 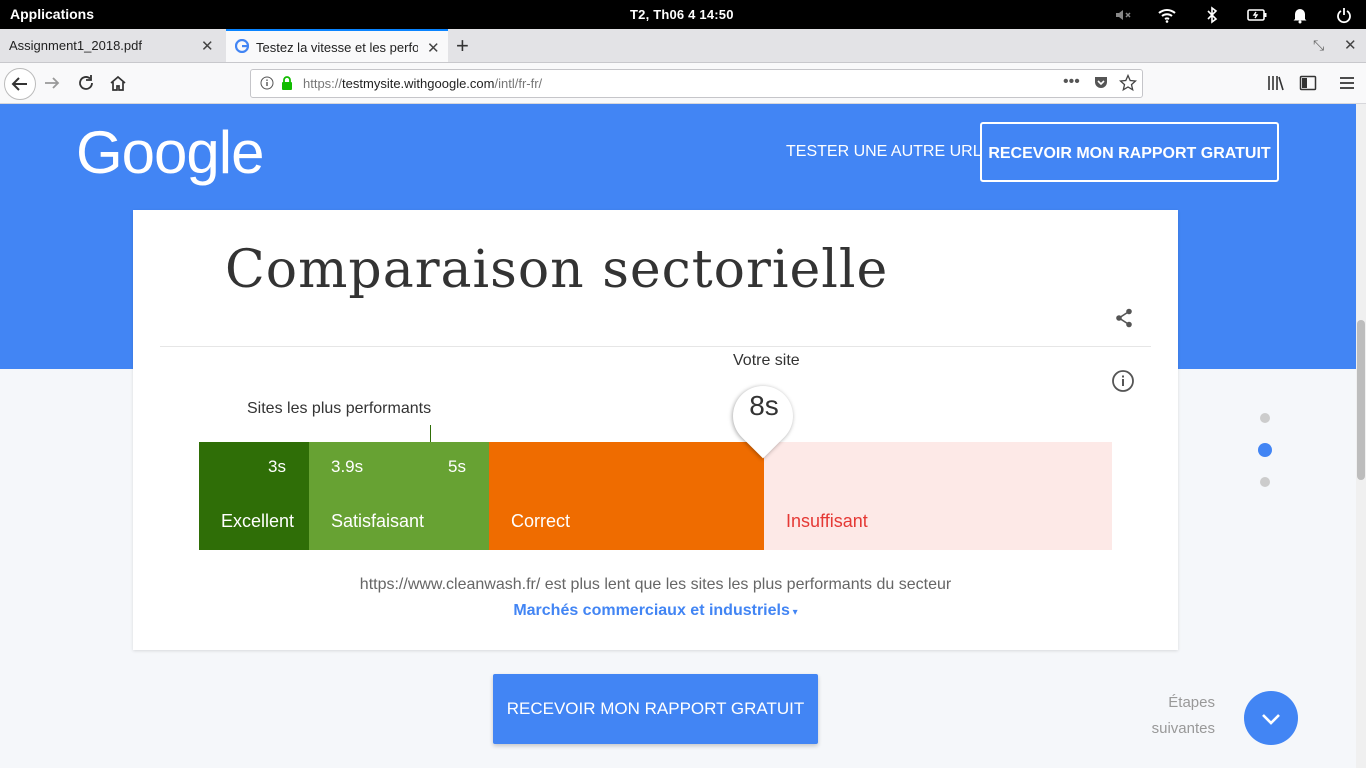 I want to click on battery-icon, so click(x=1257, y=15).